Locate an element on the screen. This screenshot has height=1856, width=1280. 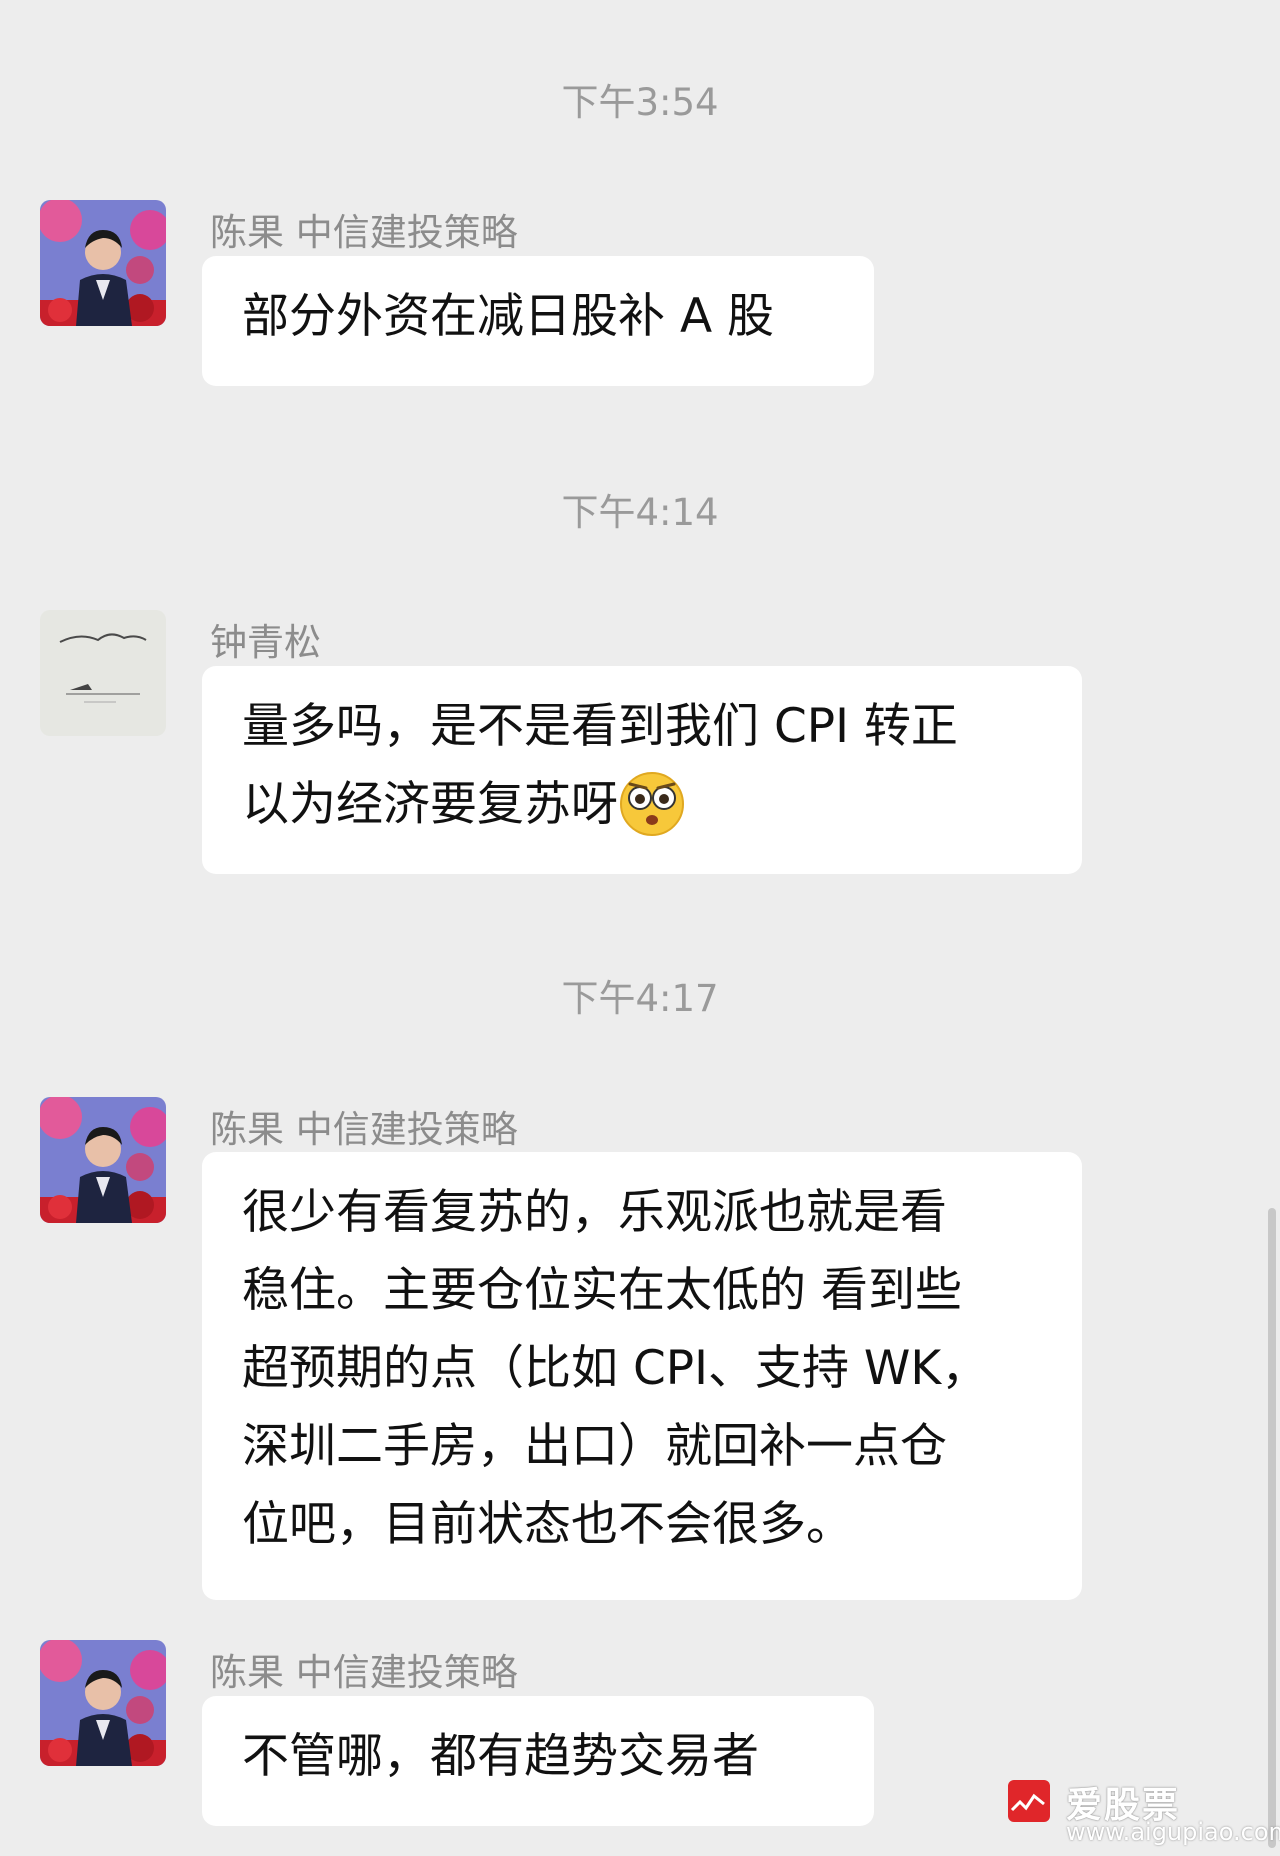
avatar-landscape-image is located at coordinates (103, 673).